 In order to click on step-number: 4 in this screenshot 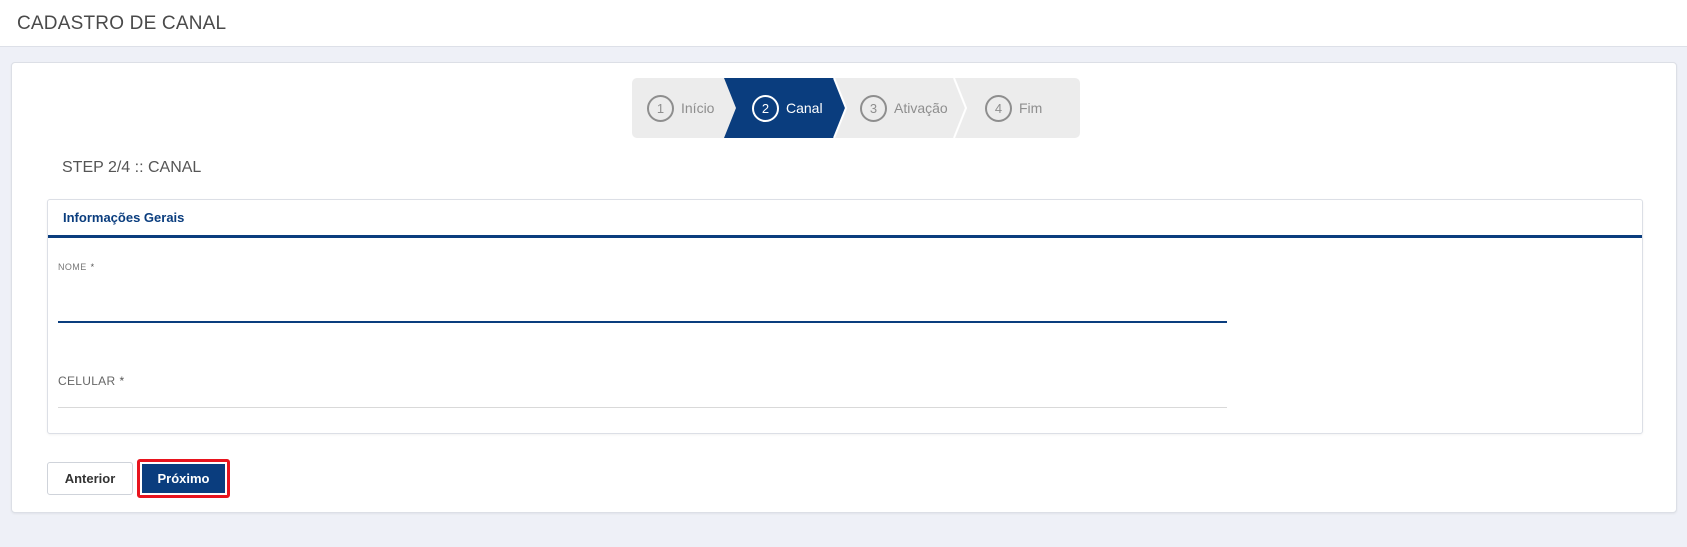, I will do `click(998, 108)`.